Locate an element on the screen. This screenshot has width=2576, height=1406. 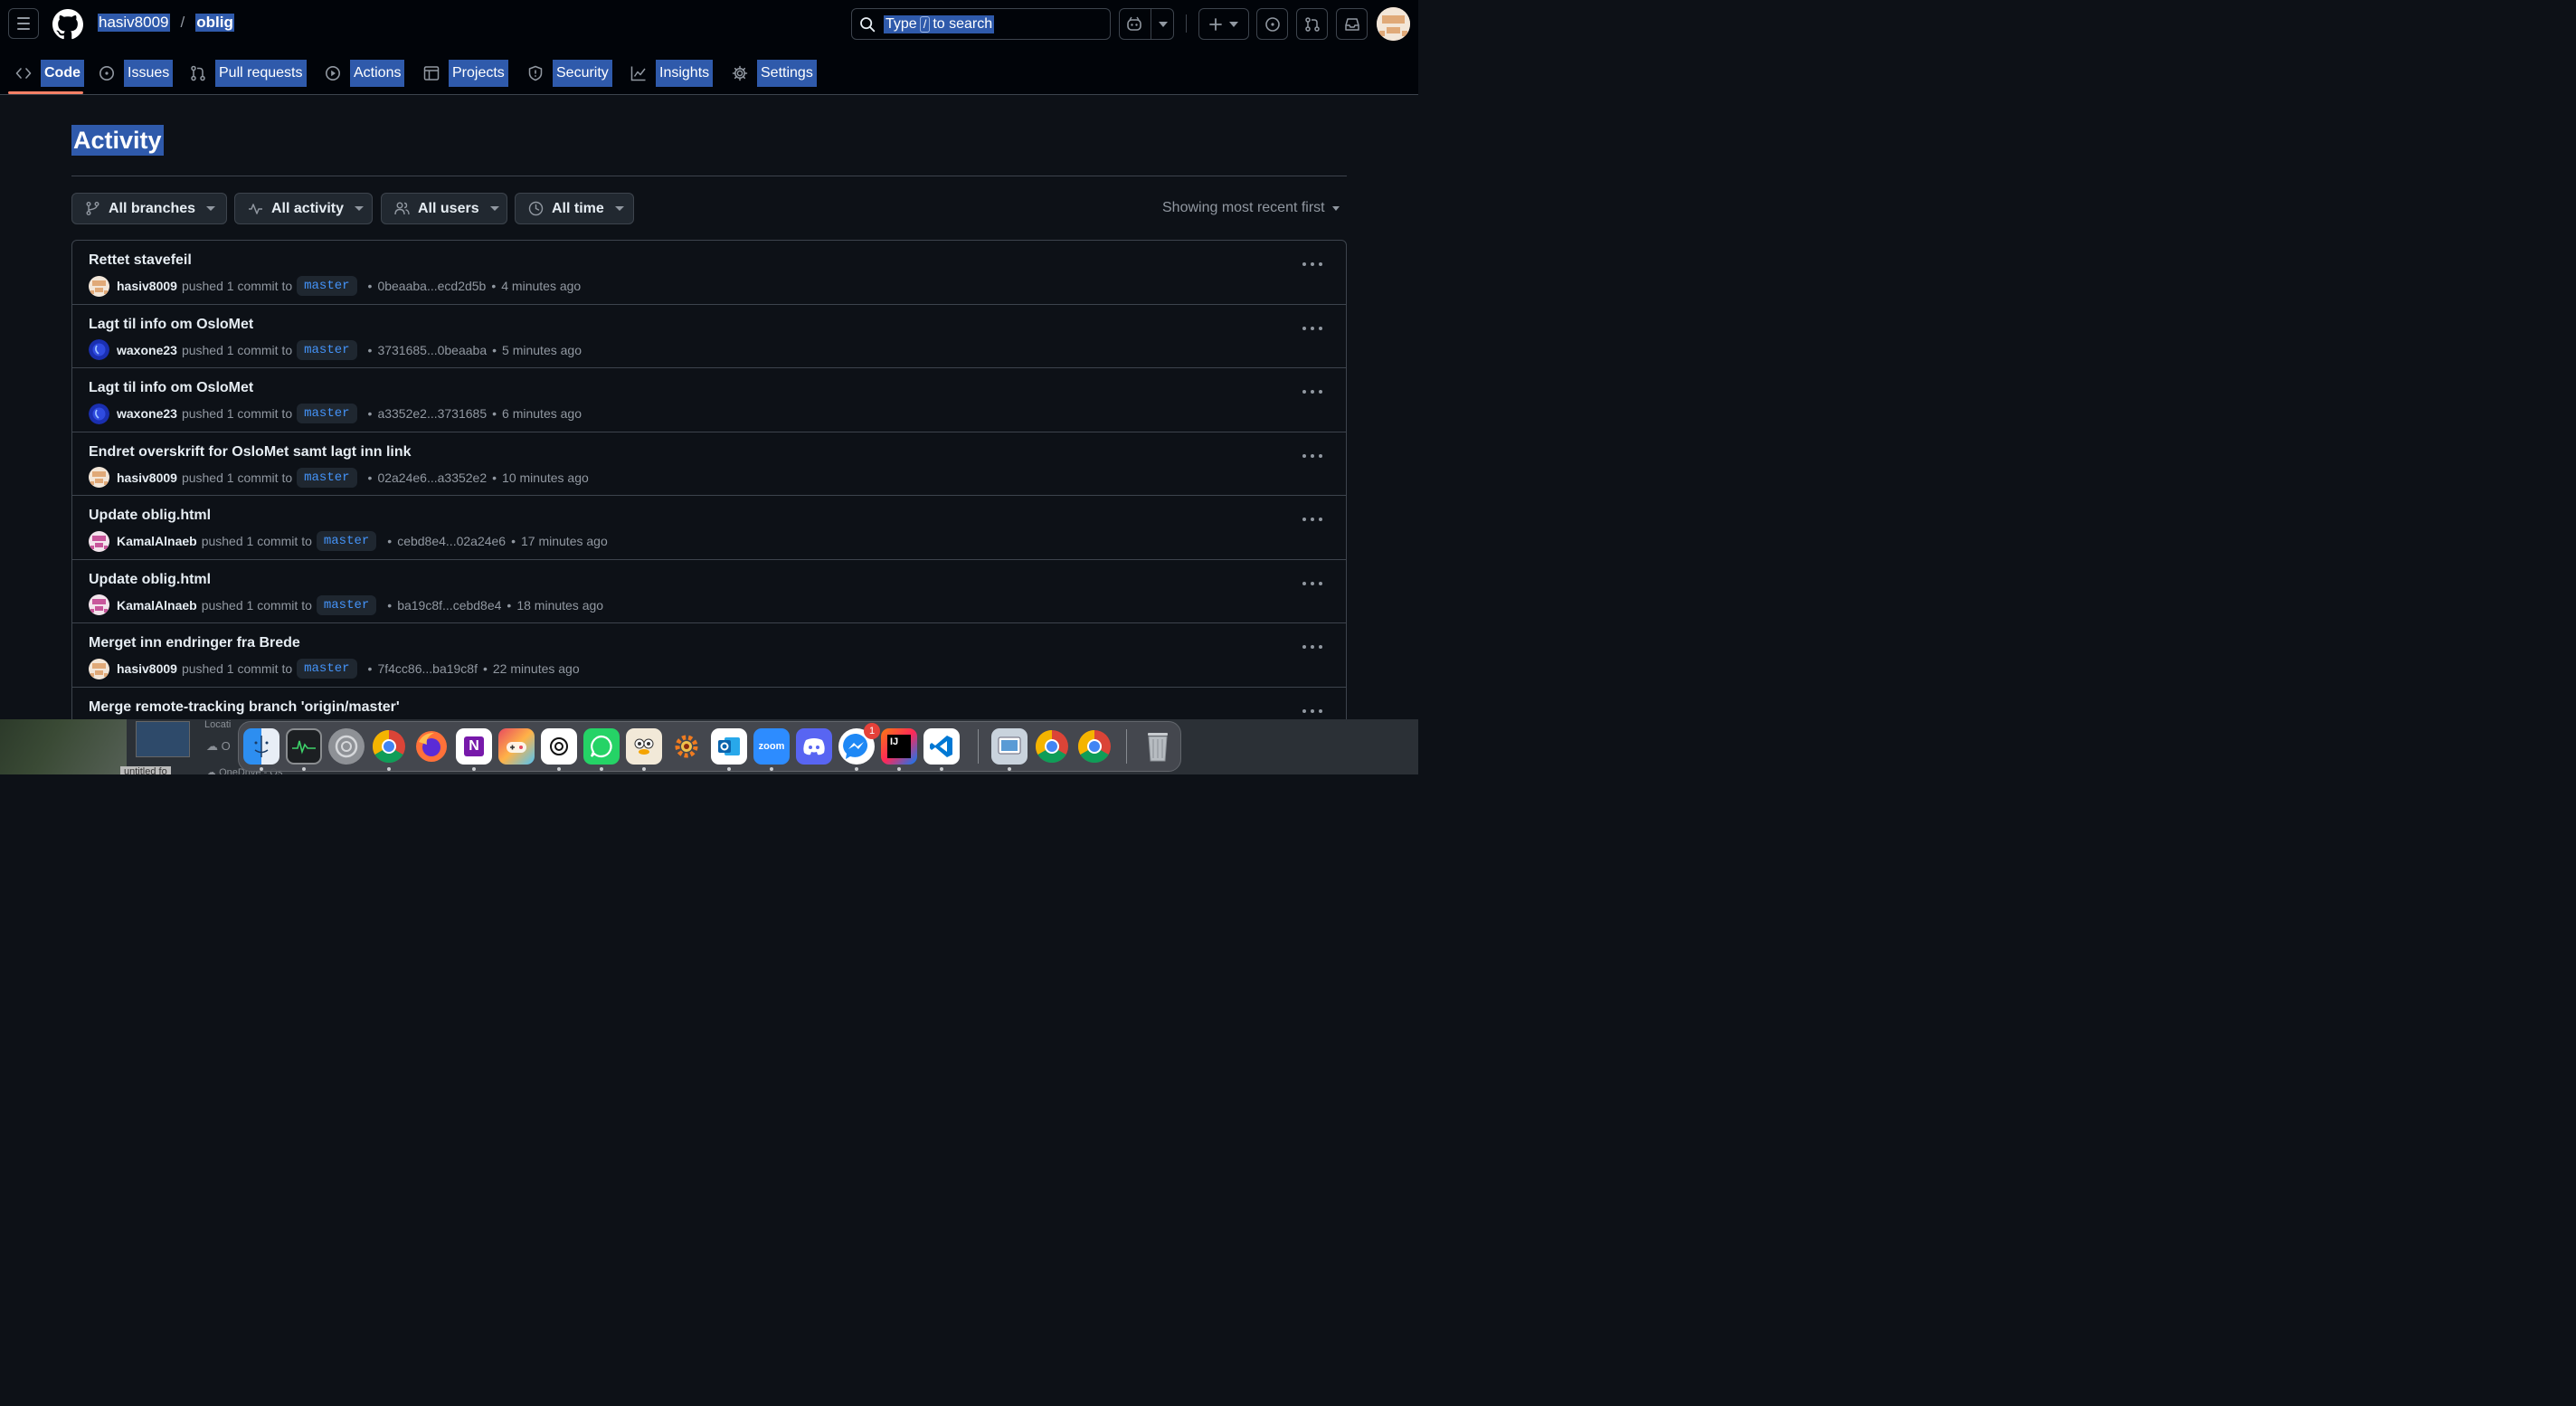
search-input: Type / to search is located at coordinates (981, 24).